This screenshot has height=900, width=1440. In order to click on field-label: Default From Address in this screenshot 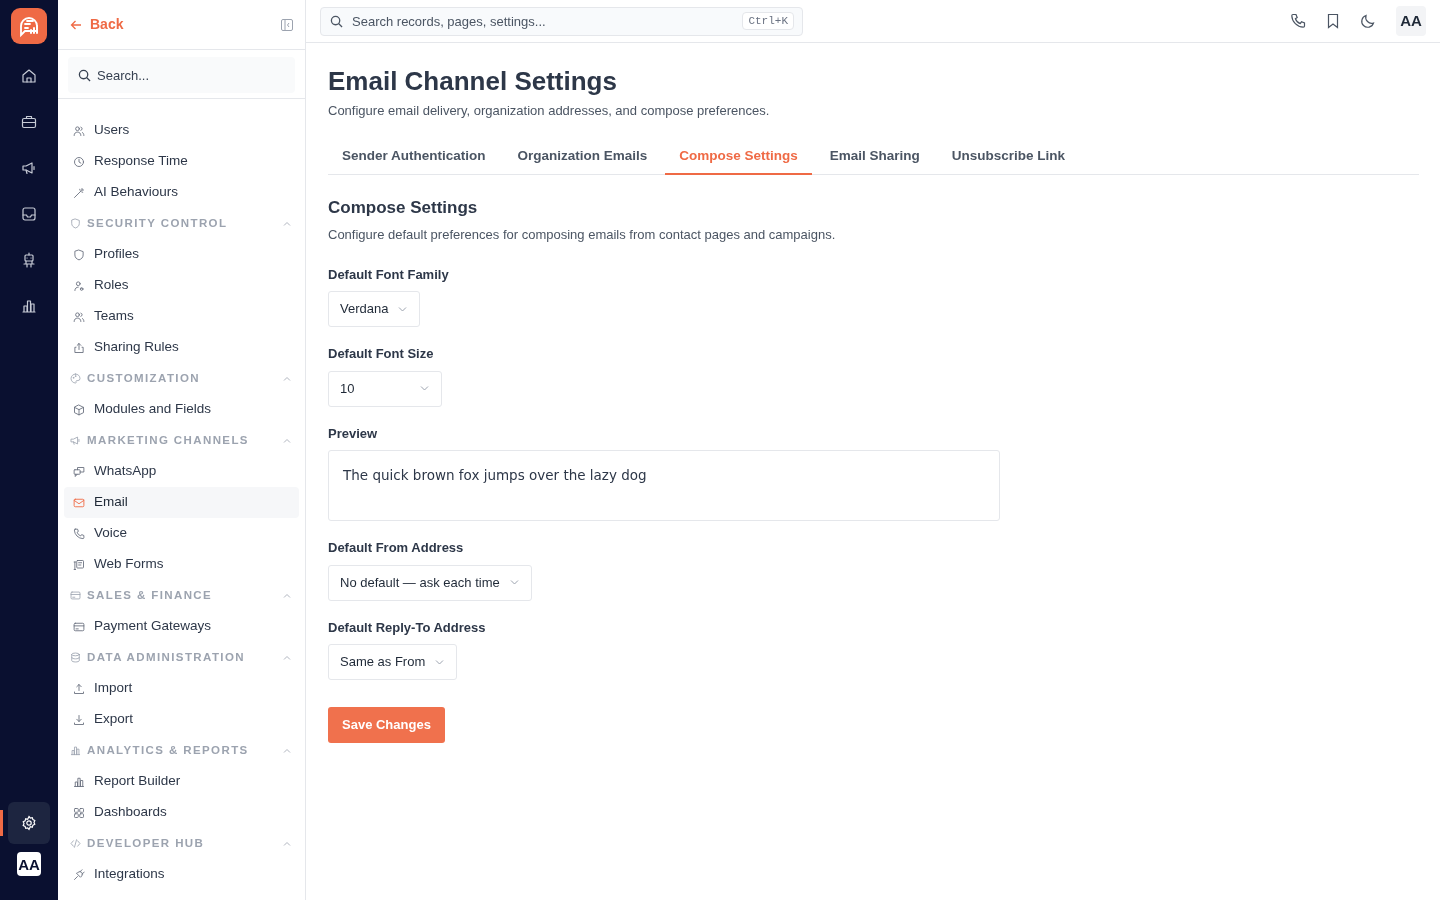, I will do `click(396, 548)`.